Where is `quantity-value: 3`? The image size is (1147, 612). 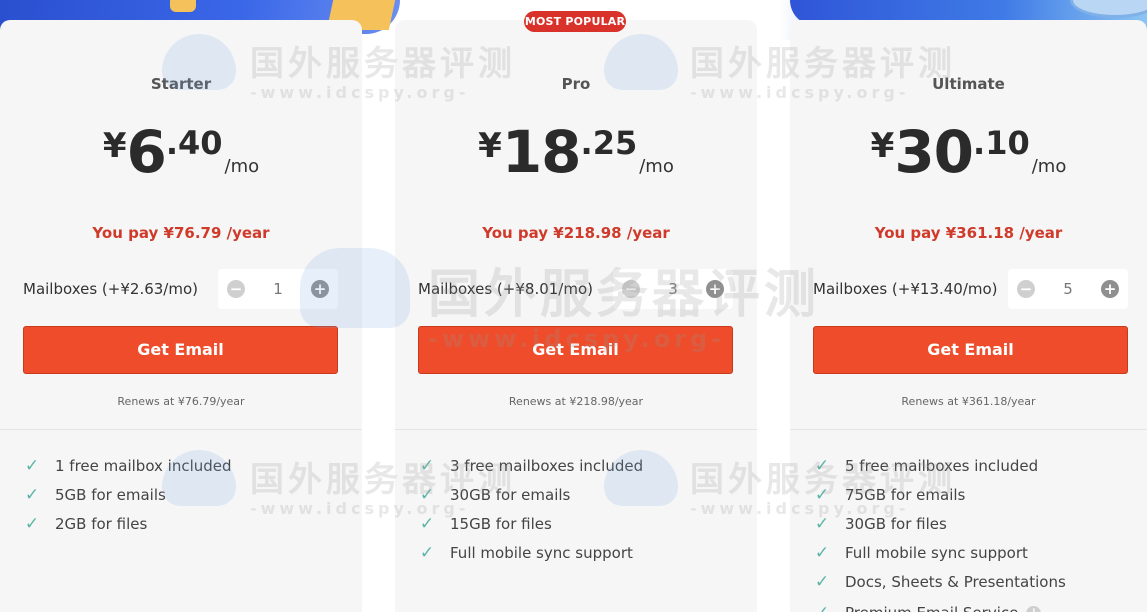 quantity-value: 3 is located at coordinates (673, 289).